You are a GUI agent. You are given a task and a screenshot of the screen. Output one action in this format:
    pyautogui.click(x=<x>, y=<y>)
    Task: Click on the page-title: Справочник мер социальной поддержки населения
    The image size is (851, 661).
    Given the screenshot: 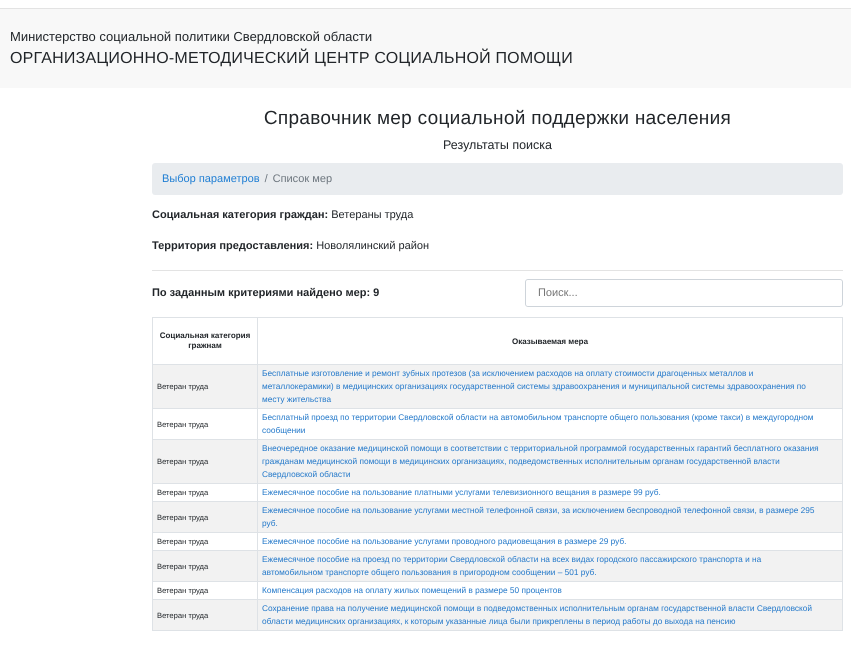 What is the action you would take?
    pyautogui.click(x=497, y=119)
    